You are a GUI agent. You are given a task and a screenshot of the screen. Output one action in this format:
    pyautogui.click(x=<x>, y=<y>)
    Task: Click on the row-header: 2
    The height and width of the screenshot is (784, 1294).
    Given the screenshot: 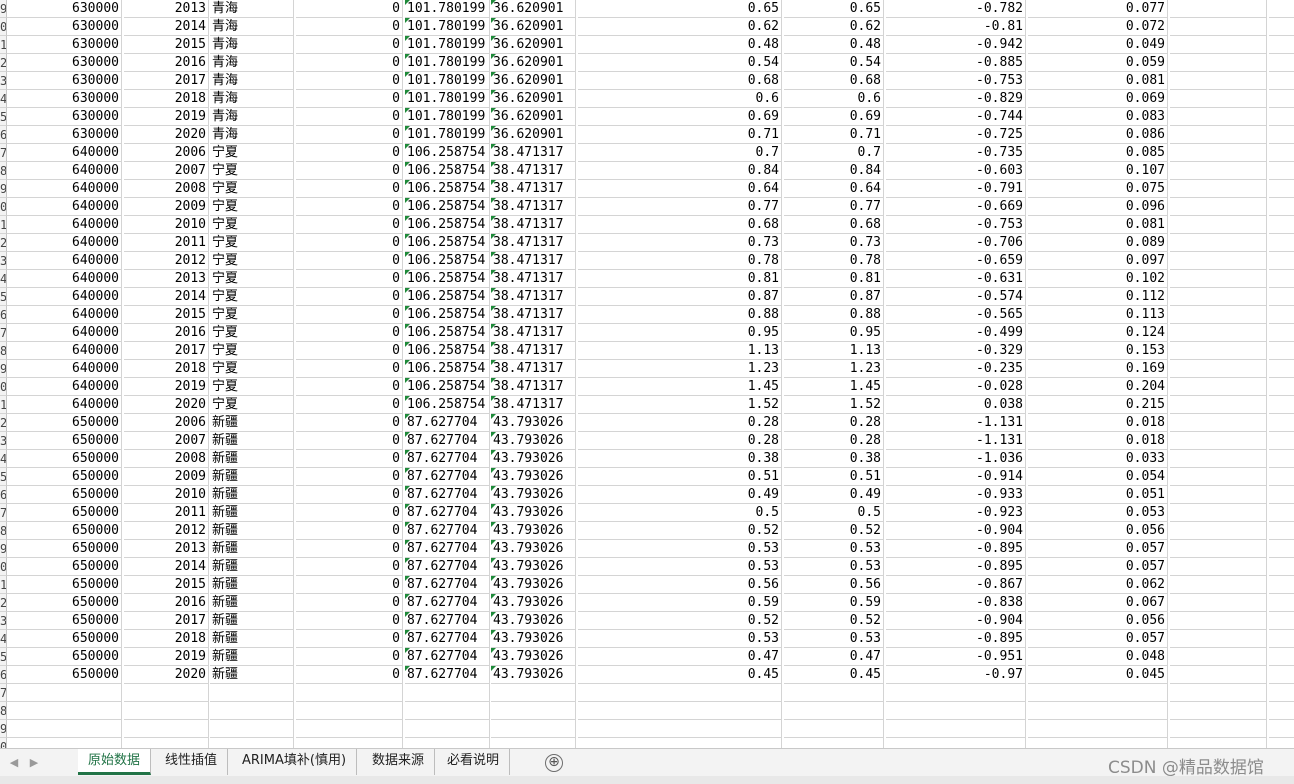 What is the action you would take?
    pyautogui.click(x=3, y=423)
    